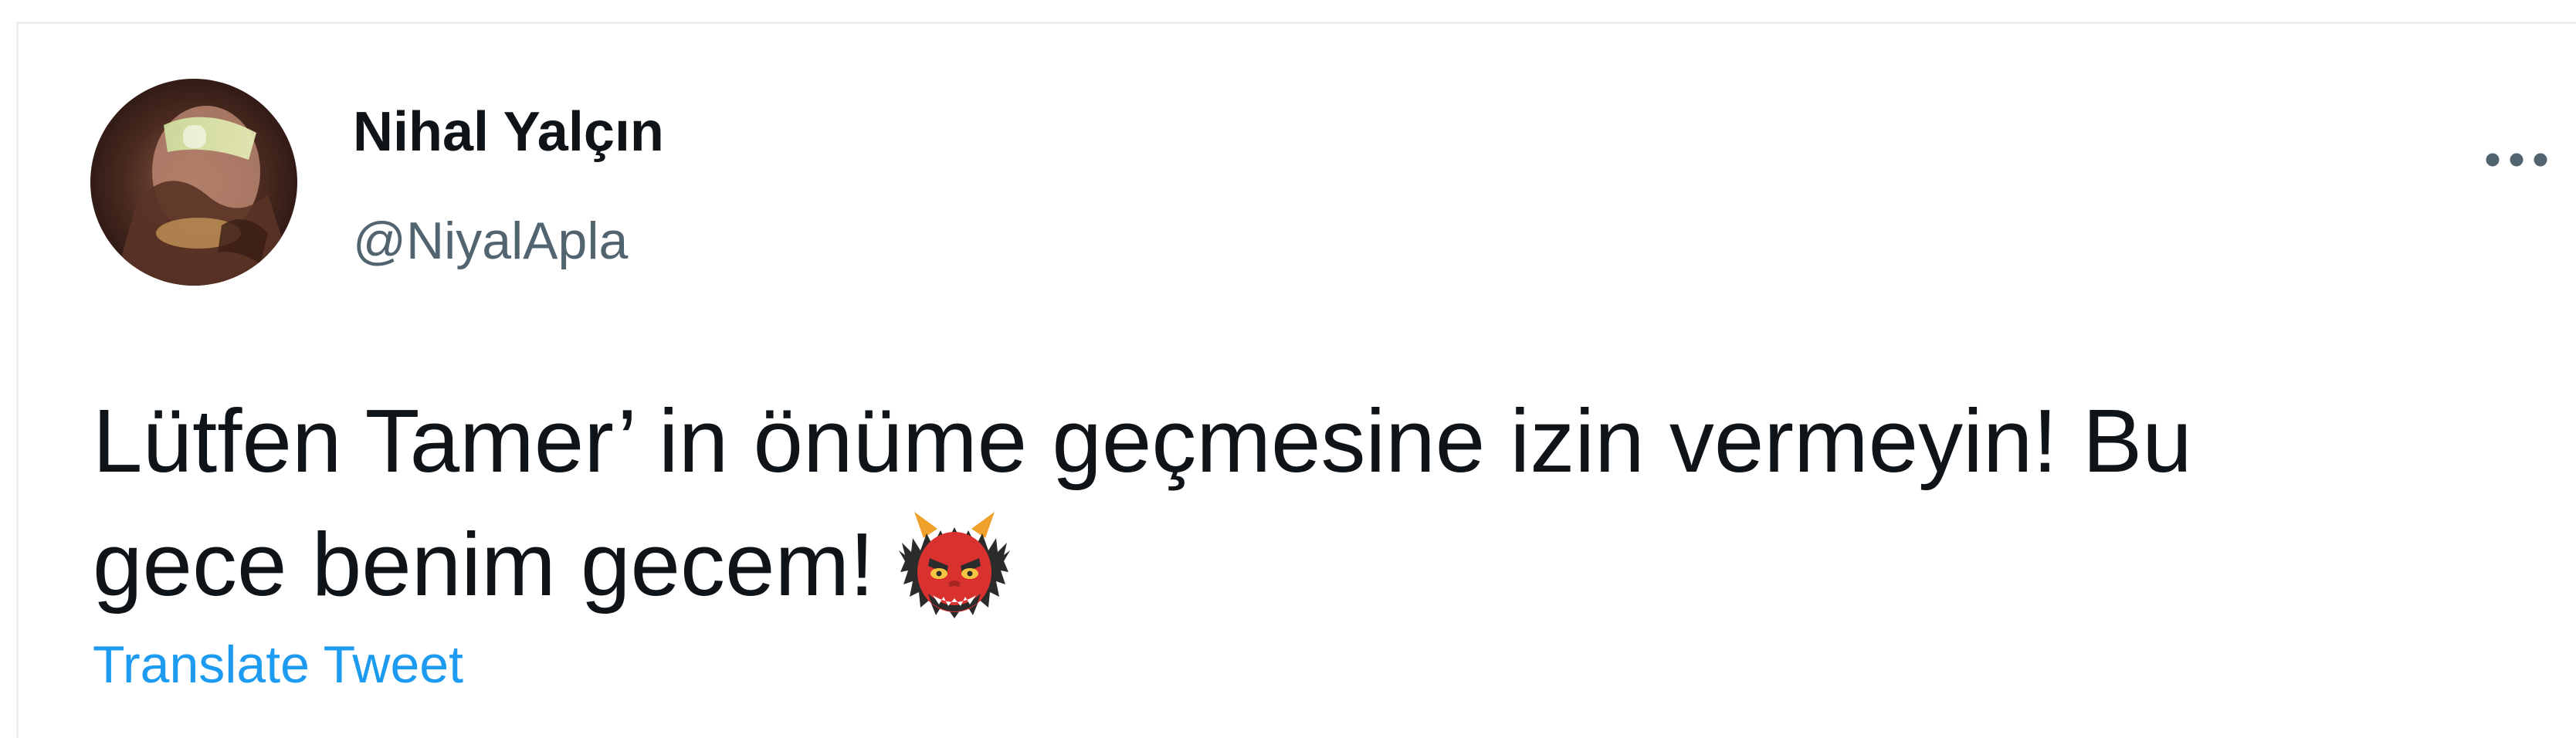 This screenshot has height=738, width=2576. What do you see at coordinates (490, 241) in the screenshot?
I see `author-handle: @NiyalApla` at bounding box center [490, 241].